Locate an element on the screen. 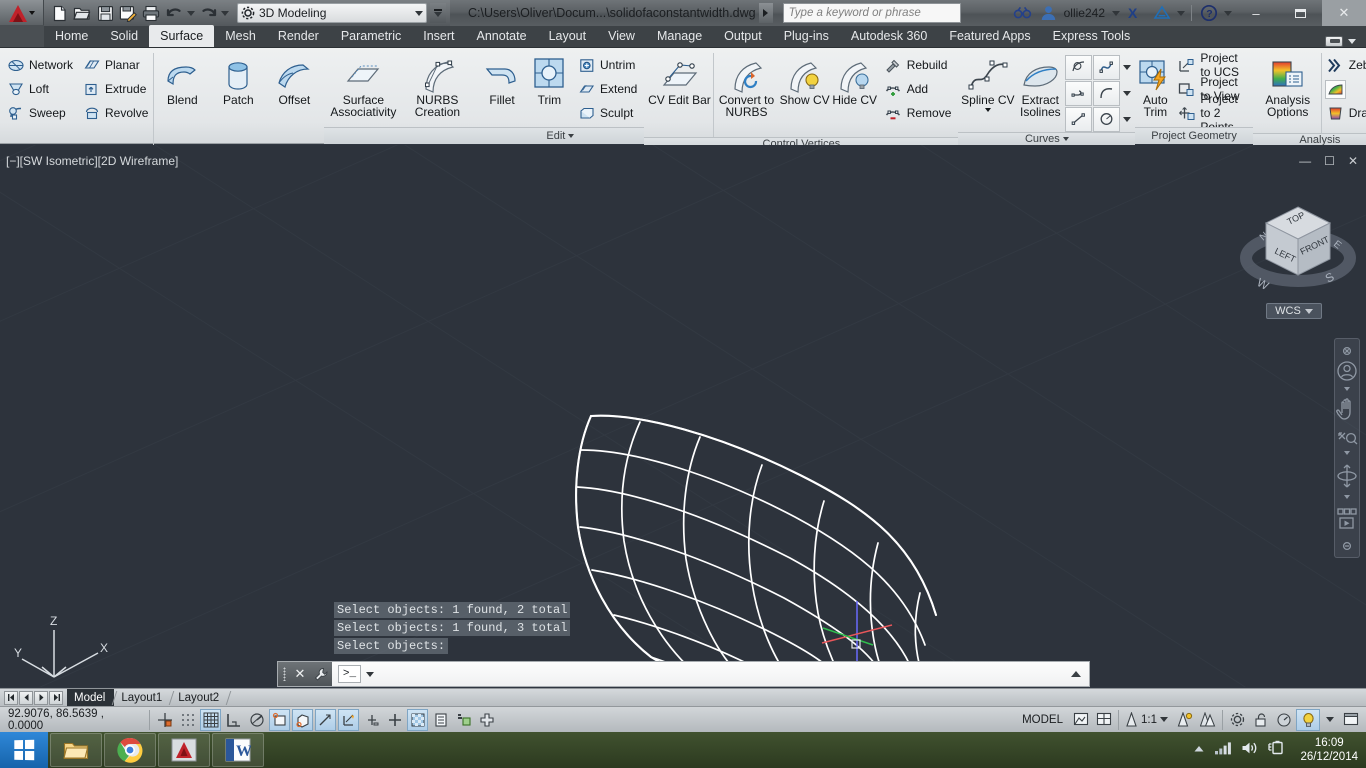 This screenshot has height=768, width=1366. ribbon-tab-parametric: Parametric is located at coordinates (371, 36).